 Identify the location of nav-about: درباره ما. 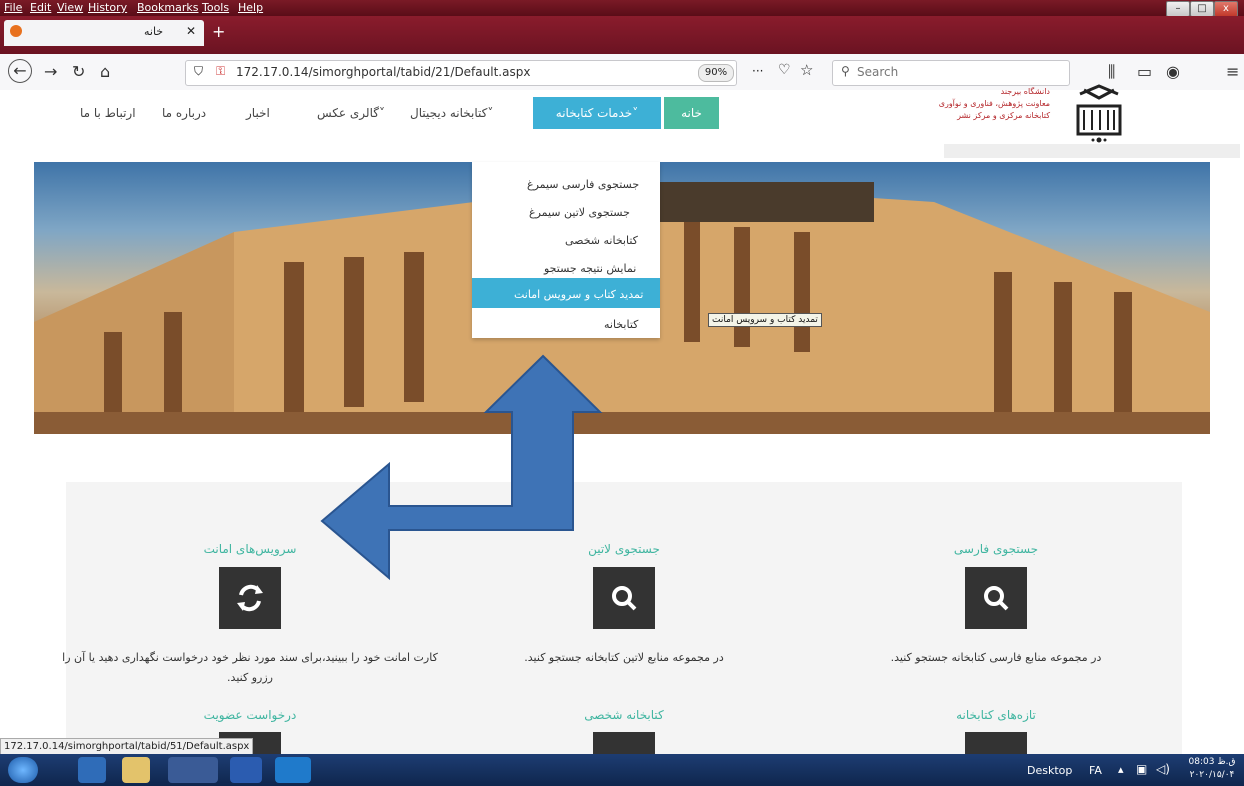
(184, 113).